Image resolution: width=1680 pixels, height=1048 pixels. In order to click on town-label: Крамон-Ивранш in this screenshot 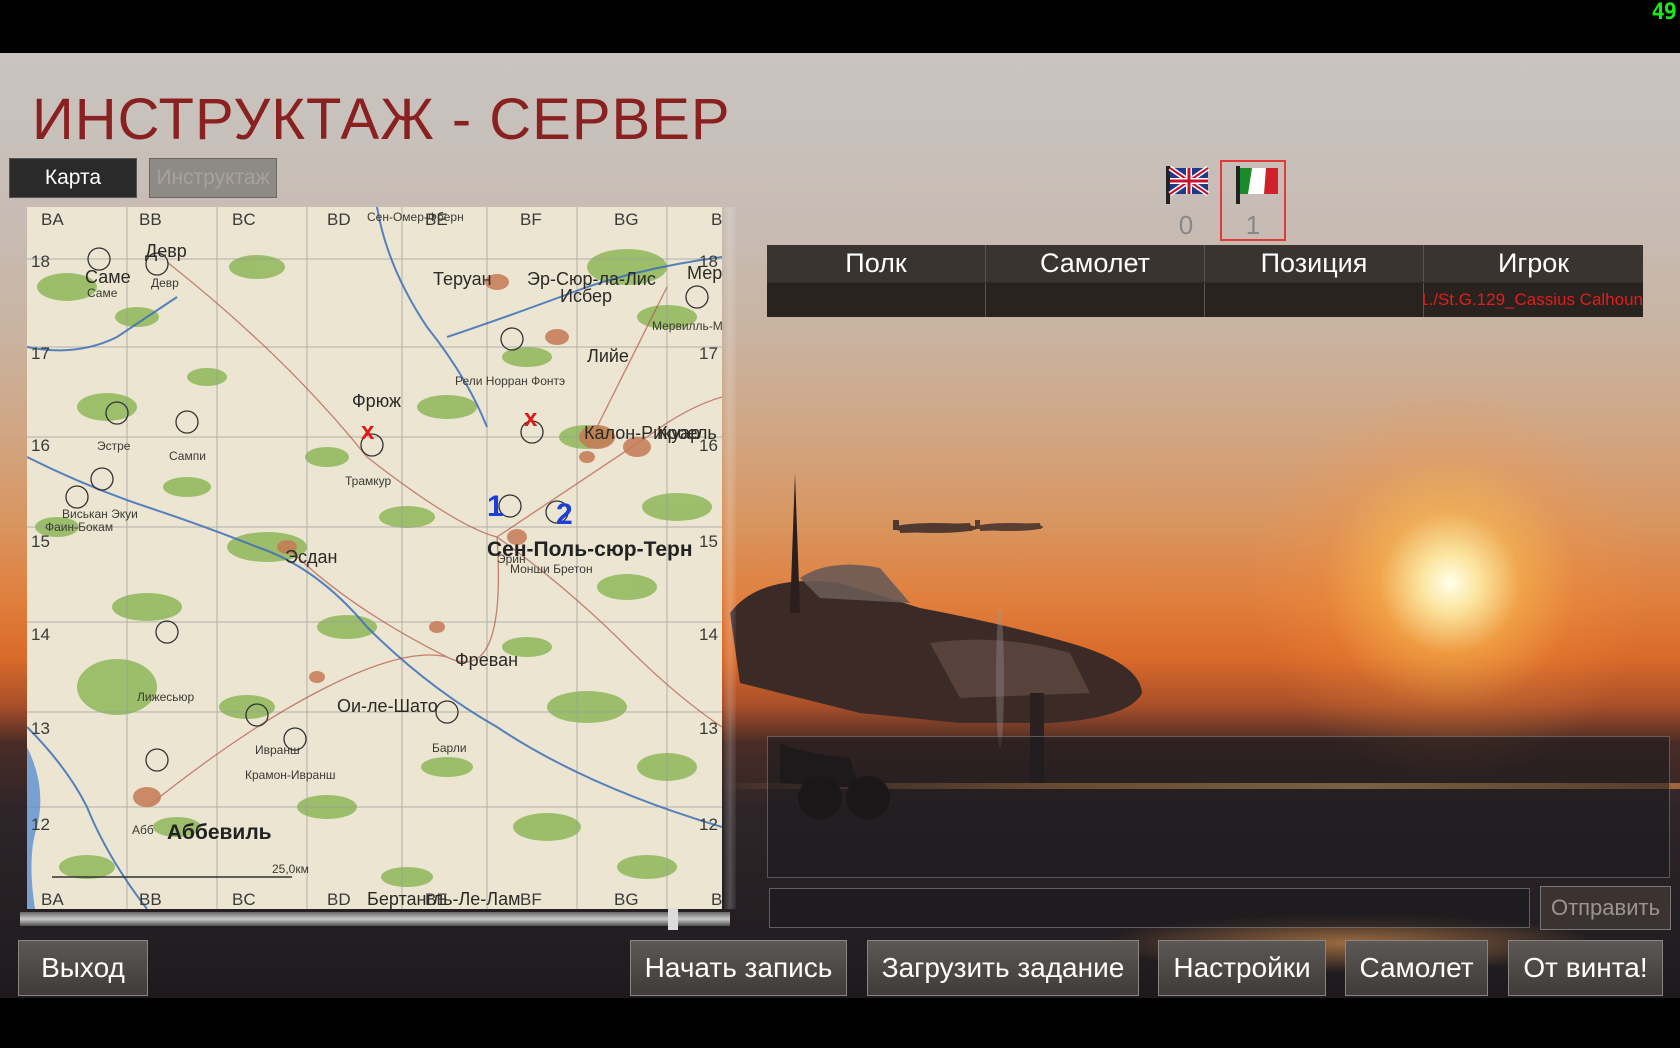, I will do `click(290, 775)`.